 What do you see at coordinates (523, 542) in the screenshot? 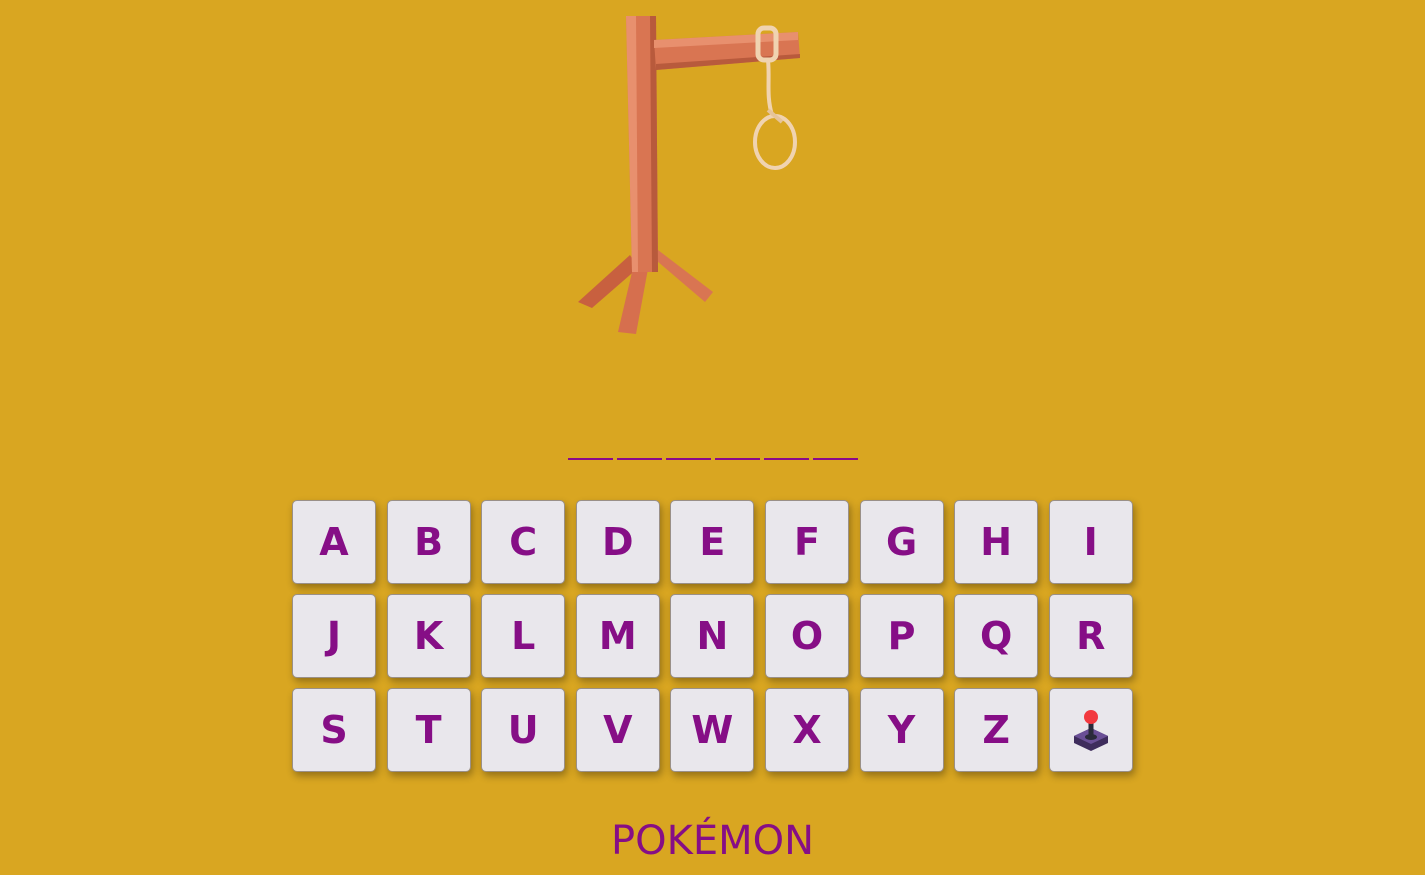
I see `key-c: C` at bounding box center [523, 542].